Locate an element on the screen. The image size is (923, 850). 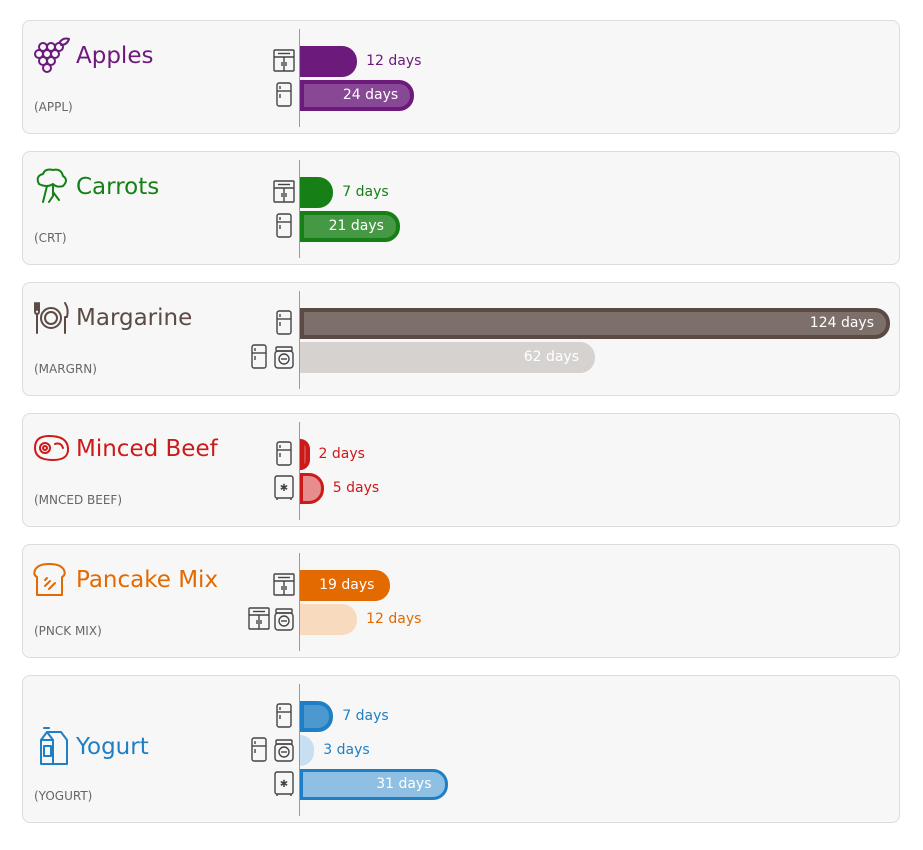
duration-label: 21 days is located at coordinates (356, 226).